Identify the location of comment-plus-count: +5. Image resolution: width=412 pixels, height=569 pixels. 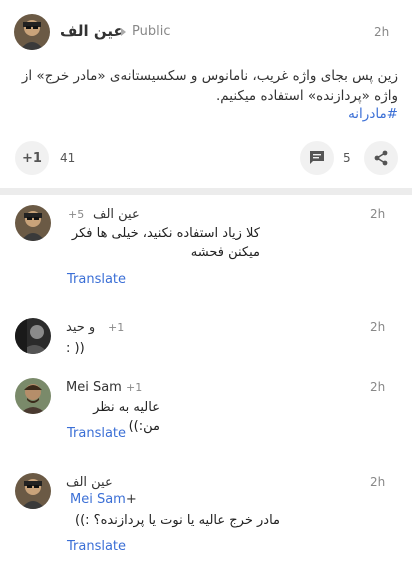
(76, 214).